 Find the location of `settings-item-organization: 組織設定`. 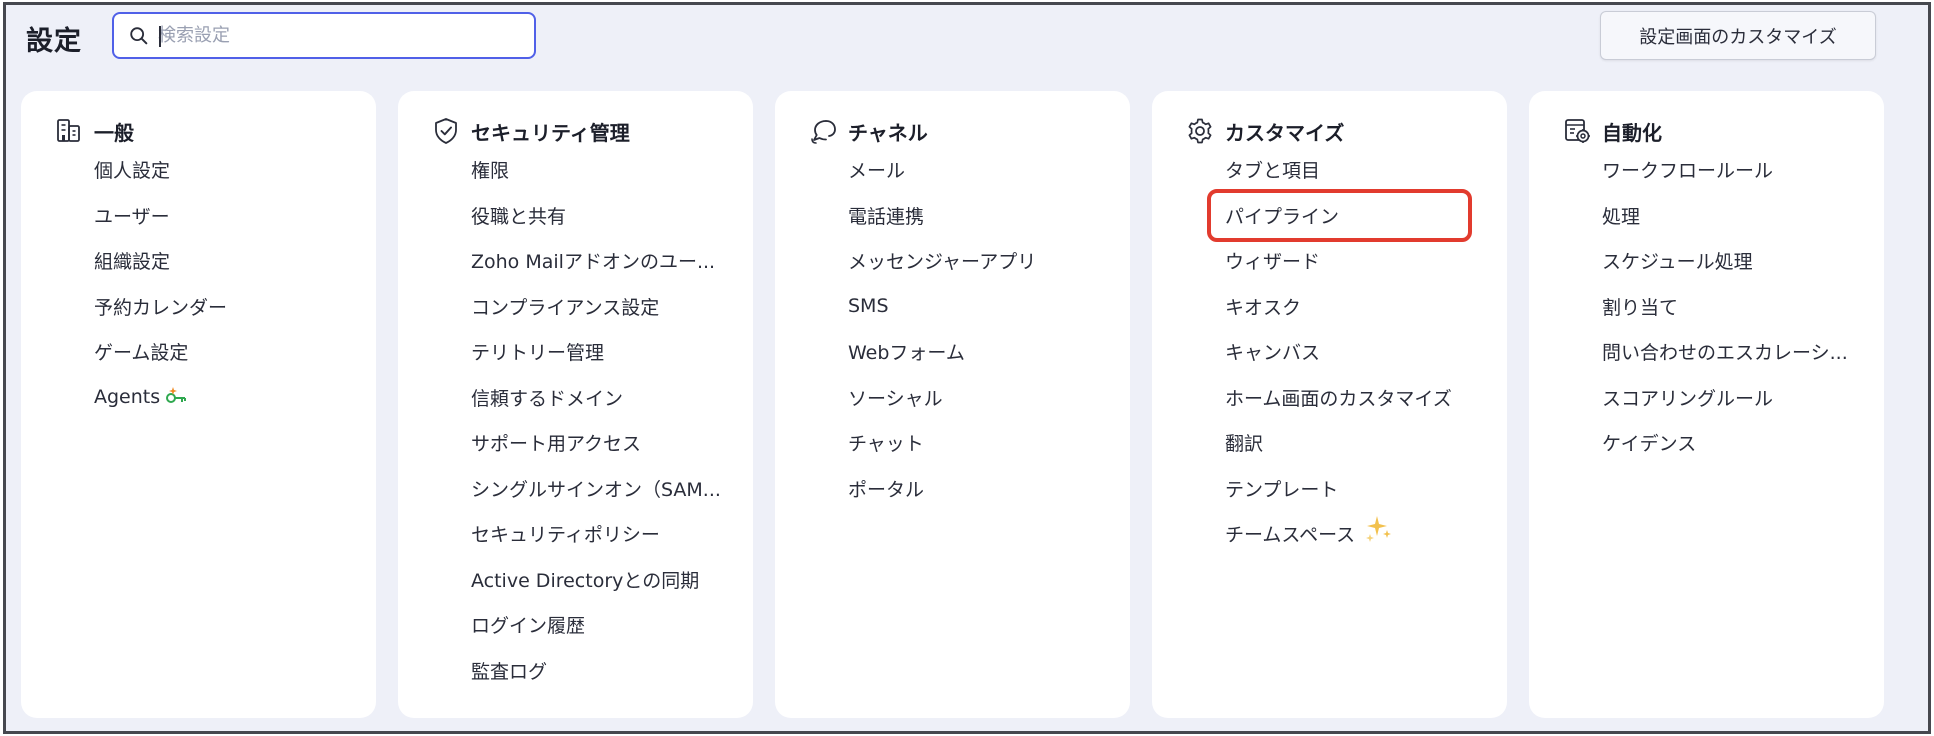

settings-item-organization: 組織設定 is located at coordinates (160, 261).